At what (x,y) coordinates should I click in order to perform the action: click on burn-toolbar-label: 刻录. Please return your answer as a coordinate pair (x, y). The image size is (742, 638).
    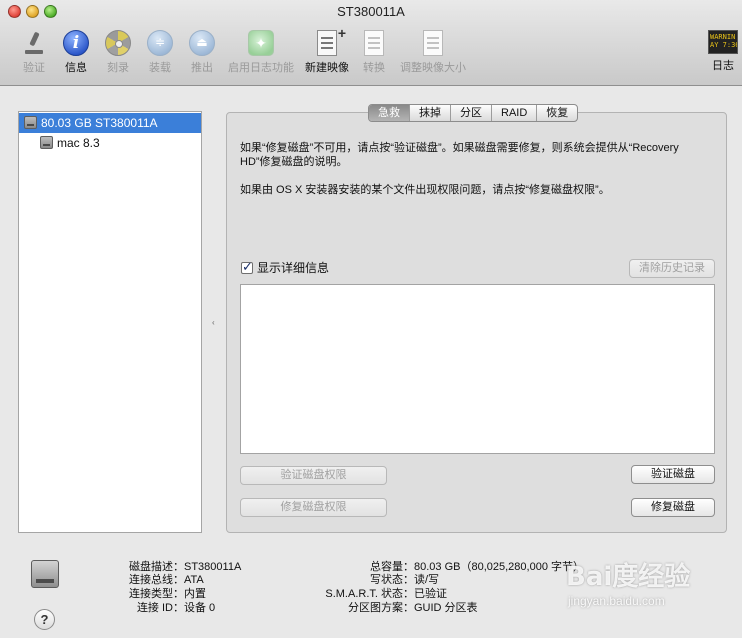
    Looking at the image, I should click on (118, 68).